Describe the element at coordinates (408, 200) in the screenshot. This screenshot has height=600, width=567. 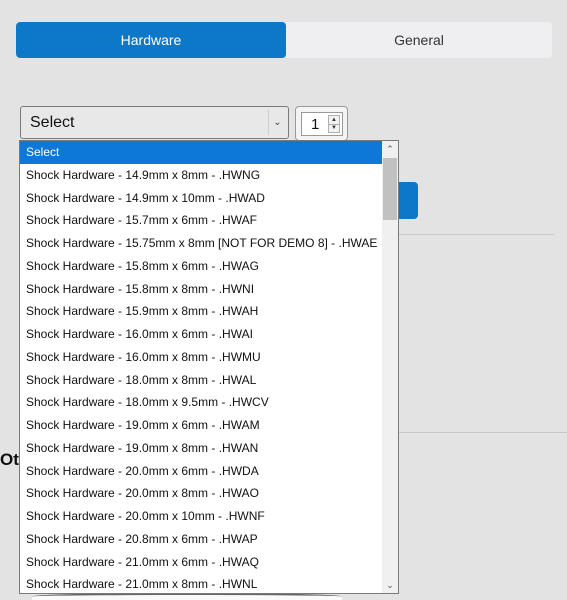
I see `add-to-cart-button` at that location.